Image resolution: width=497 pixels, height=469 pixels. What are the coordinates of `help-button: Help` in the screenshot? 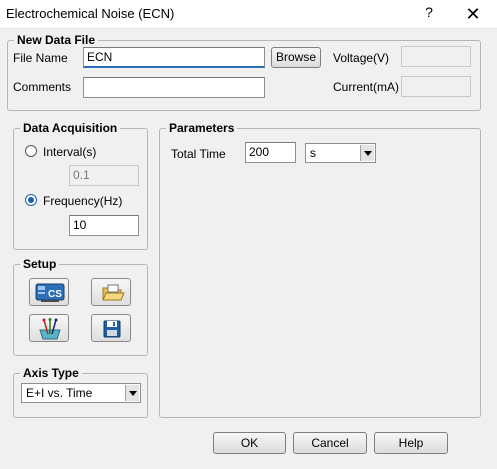 It's located at (411, 443).